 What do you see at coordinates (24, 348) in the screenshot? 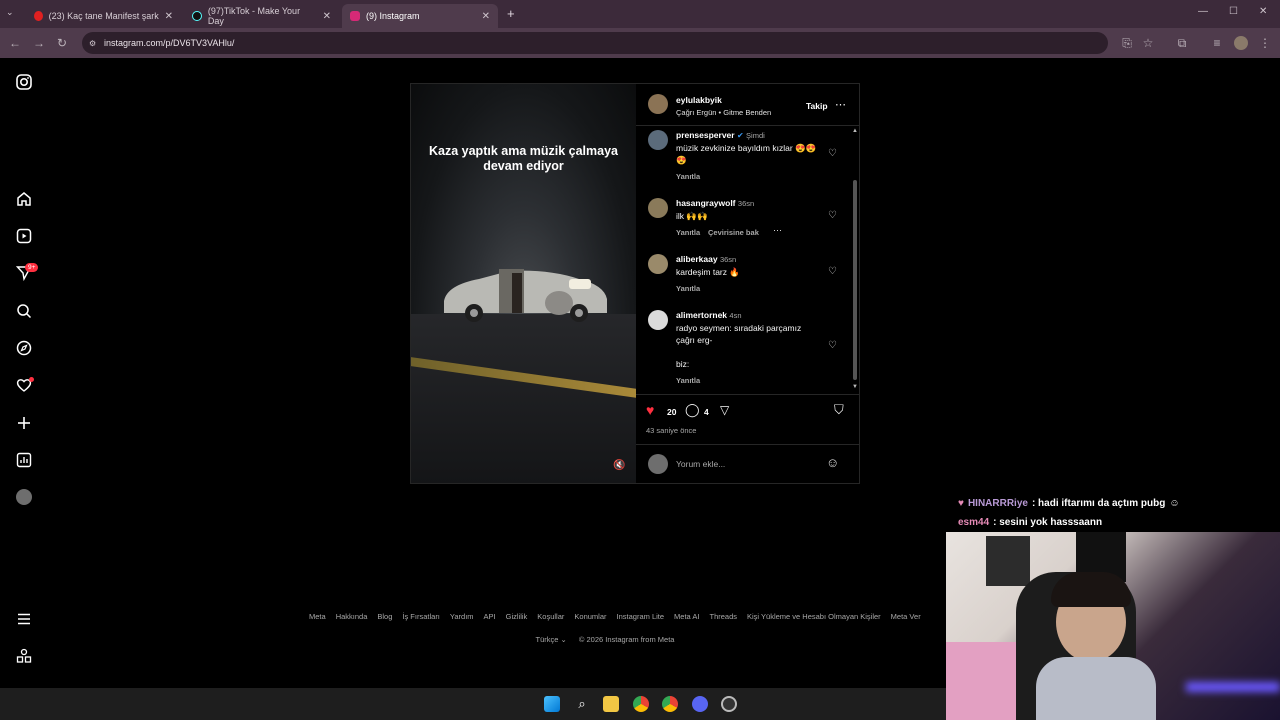
I see `explore-icon` at bounding box center [24, 348].